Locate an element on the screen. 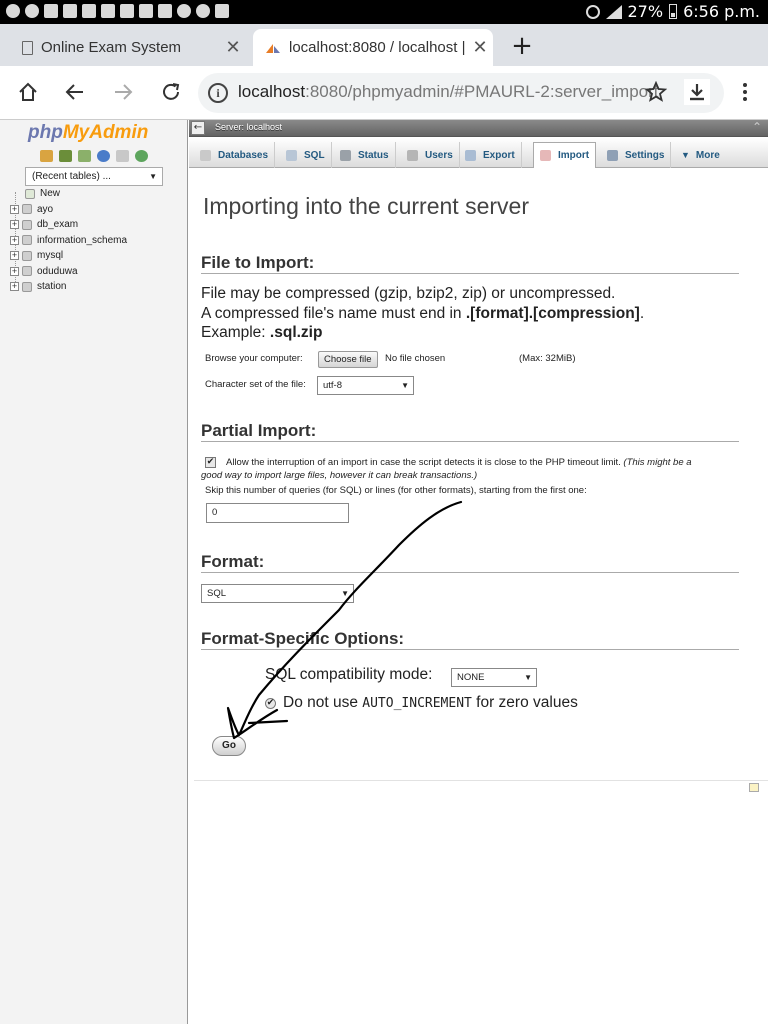  image-icon is located at coordinates (127, 11).